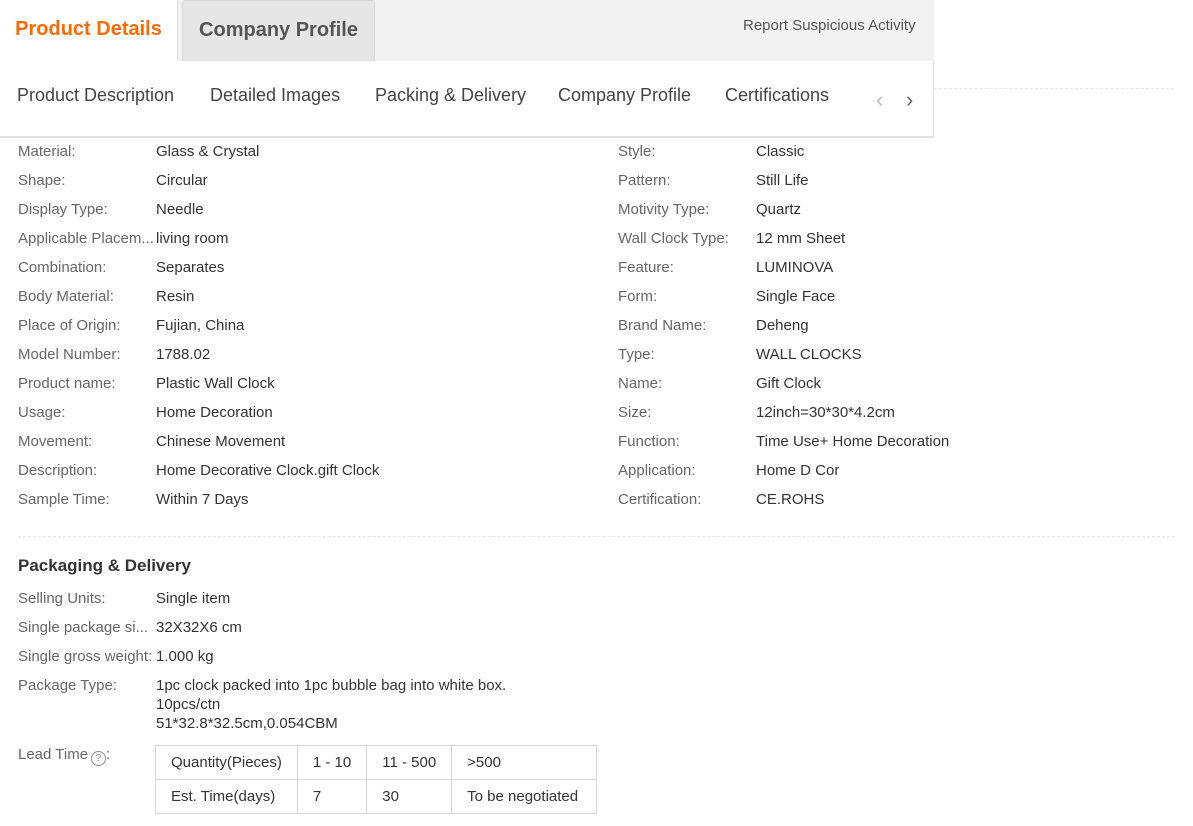 The width and height of the screenshot is (1193, 826). Describe the element at coordinates (664, 209) in the screenshot. I see `attr-label: Motivity Type:` at that location.